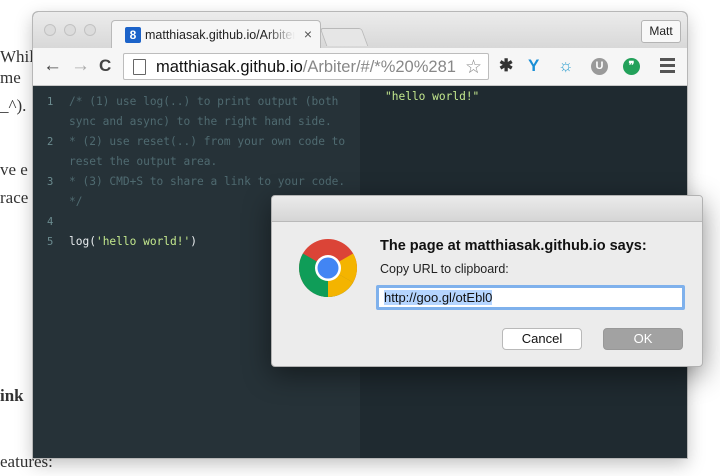 This screenshot has width=720, height=476. Describe the element at coordinates (328, 268) in the screenshot. I see `chrome-logo-icon` at that location.